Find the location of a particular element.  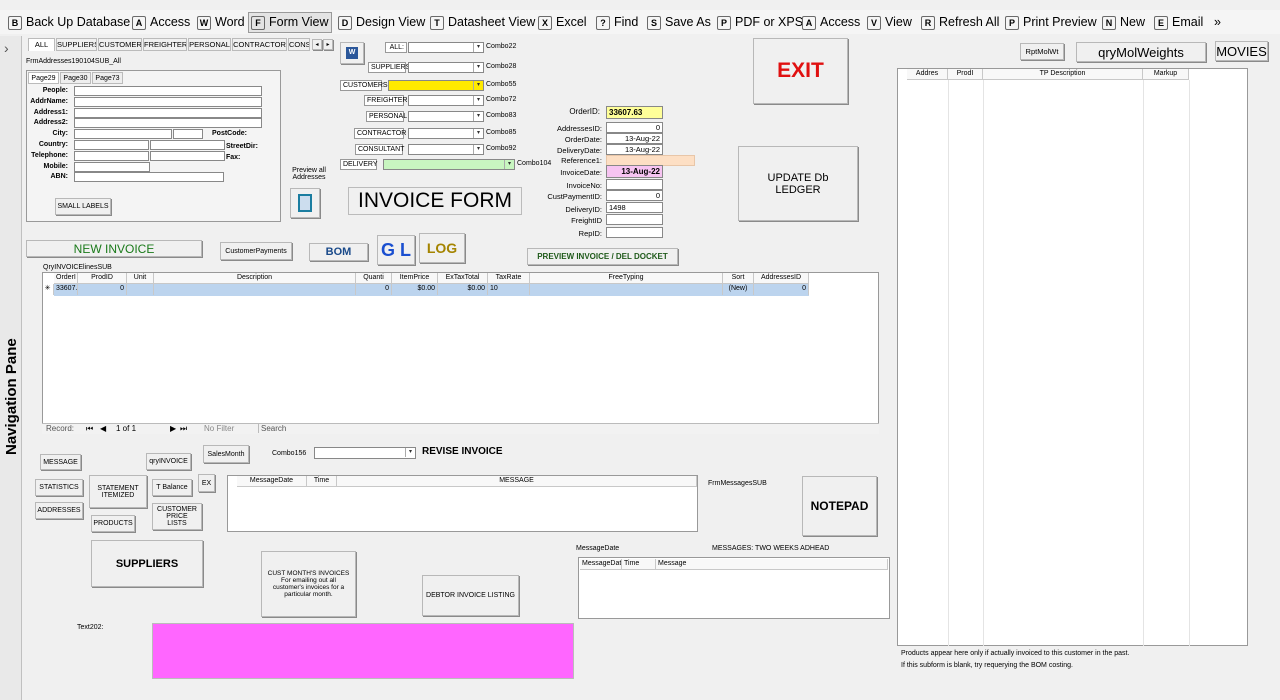

products-col-1: ProdI is located at coordinates (965, 74).